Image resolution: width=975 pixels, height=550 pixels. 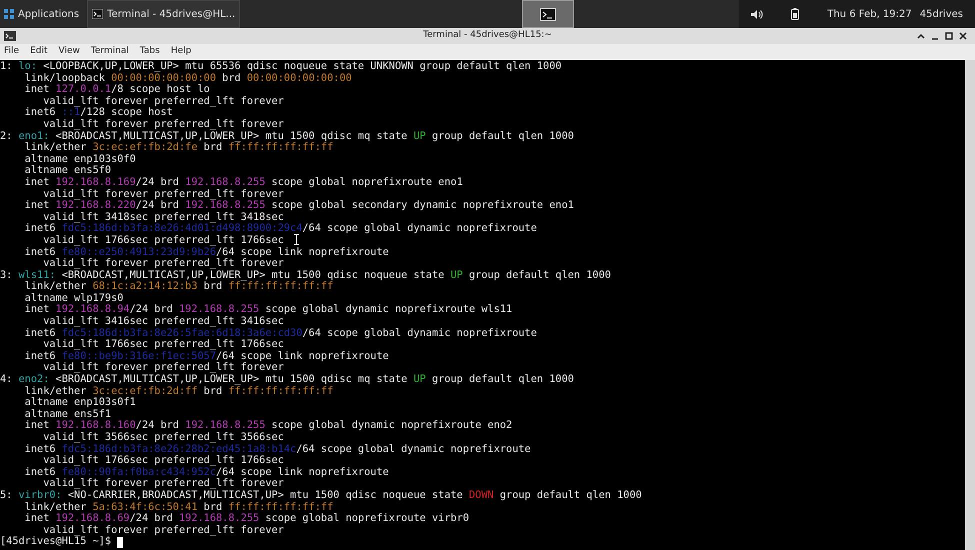 I want to click on terminal-line: altname ens5f0, so click(x=68, y=171).